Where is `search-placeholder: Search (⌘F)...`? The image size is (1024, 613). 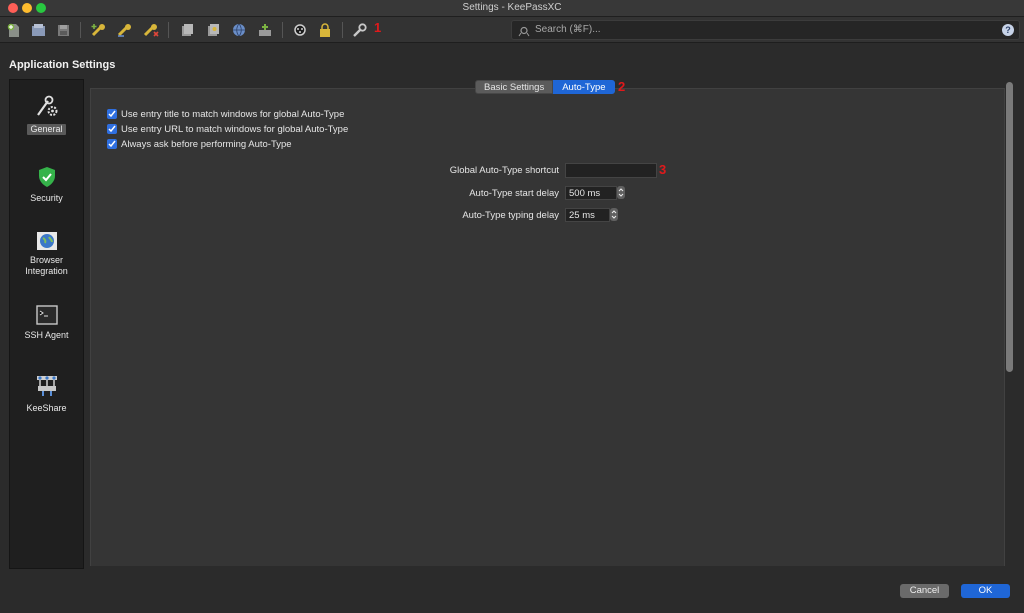 search-placeholder: Search (⌘F)... is located at coordinates (568, 29).